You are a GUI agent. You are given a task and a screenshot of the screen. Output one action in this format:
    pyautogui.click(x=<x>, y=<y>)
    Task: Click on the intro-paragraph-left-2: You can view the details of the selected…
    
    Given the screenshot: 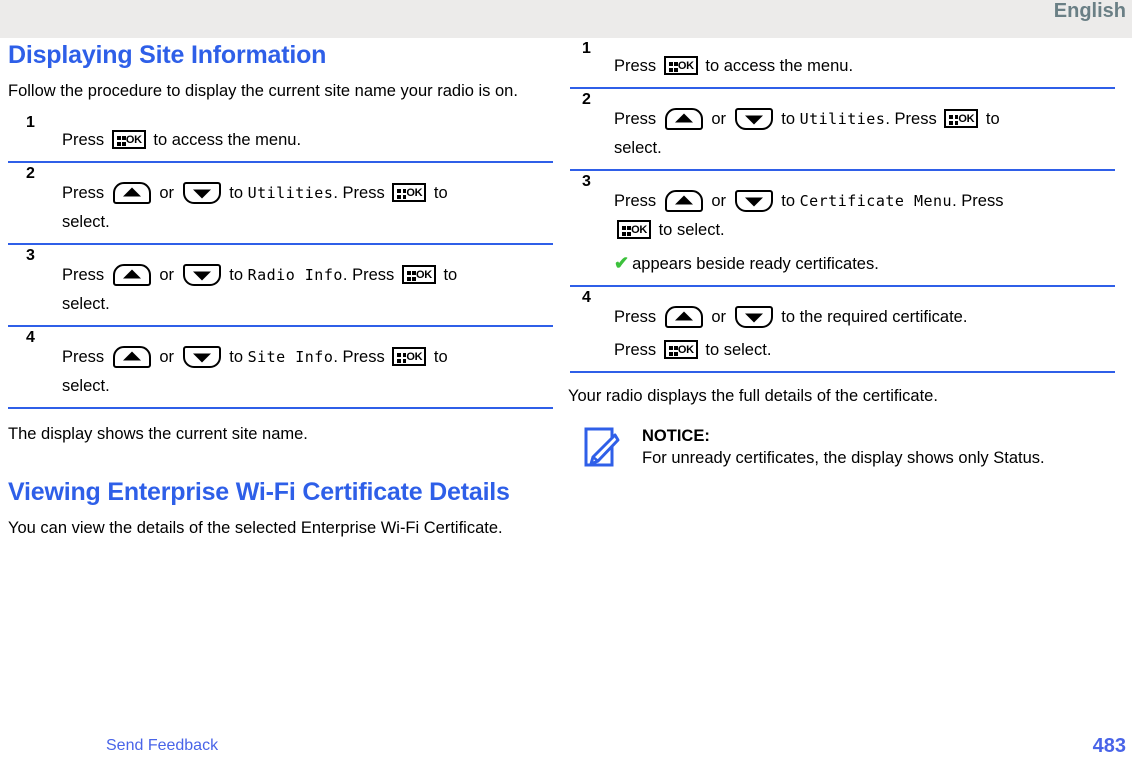 What is the action you would take?
    pyautogui.click(x=255, y=528)
    